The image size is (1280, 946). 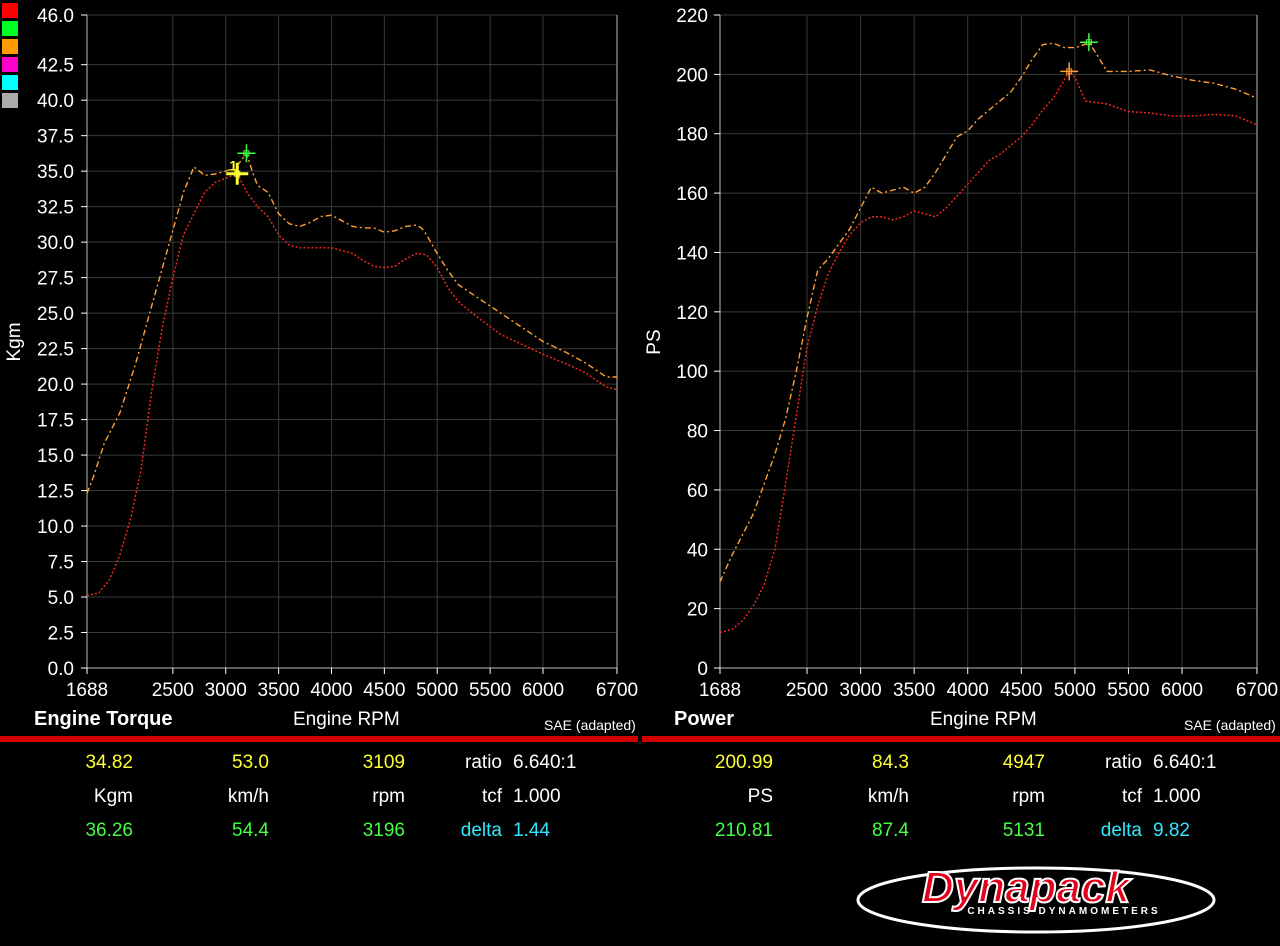 What do you see at coordinates (55, 101) in the screenshot?
I see `torque-y-tick-label: 40.0` at bounding box center [55, 101].